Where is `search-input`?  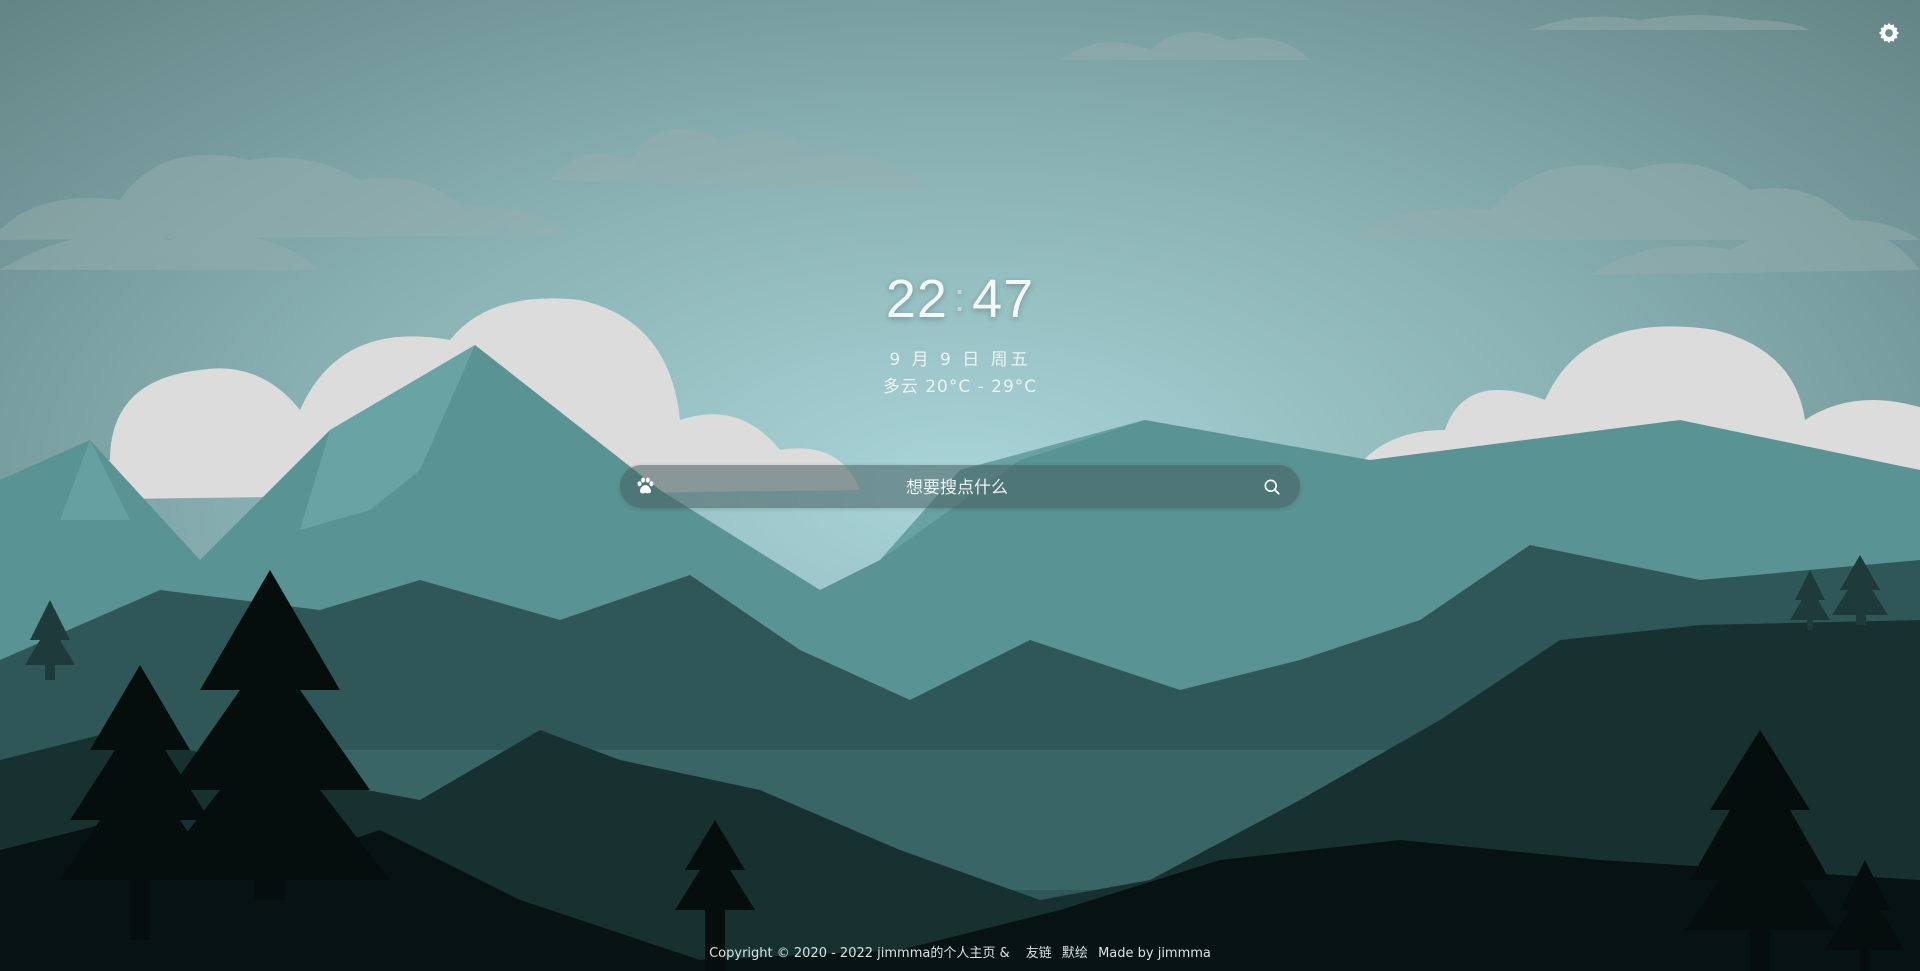 search-input is located at coordinates (957, 487).